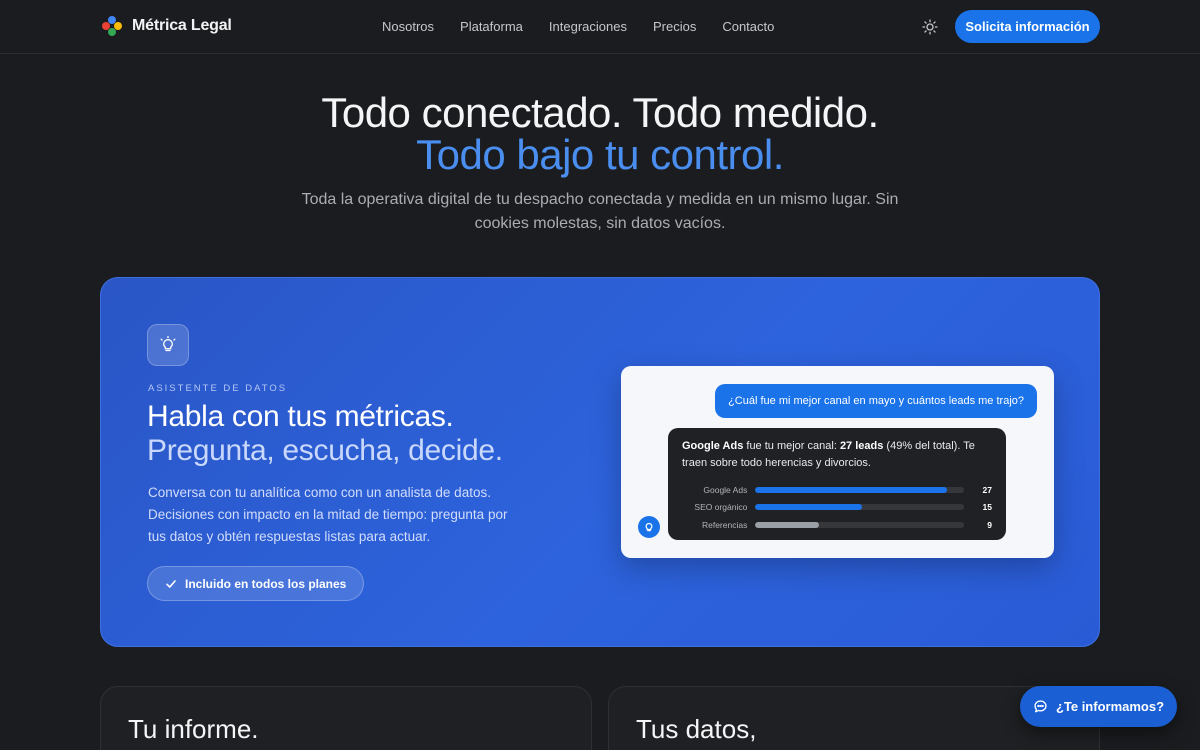  I want to click on nav-link-integraciones: Integraciones, so click(588, 26).